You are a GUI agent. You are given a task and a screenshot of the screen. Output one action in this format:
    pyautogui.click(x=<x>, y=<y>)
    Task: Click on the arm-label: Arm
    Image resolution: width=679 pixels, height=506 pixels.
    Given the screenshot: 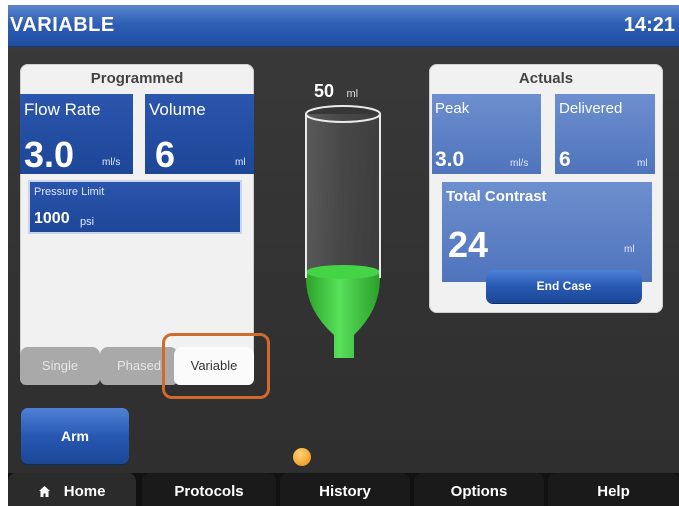 What is the action you would take?
    pyautogui.click(x=74, y=436)
    